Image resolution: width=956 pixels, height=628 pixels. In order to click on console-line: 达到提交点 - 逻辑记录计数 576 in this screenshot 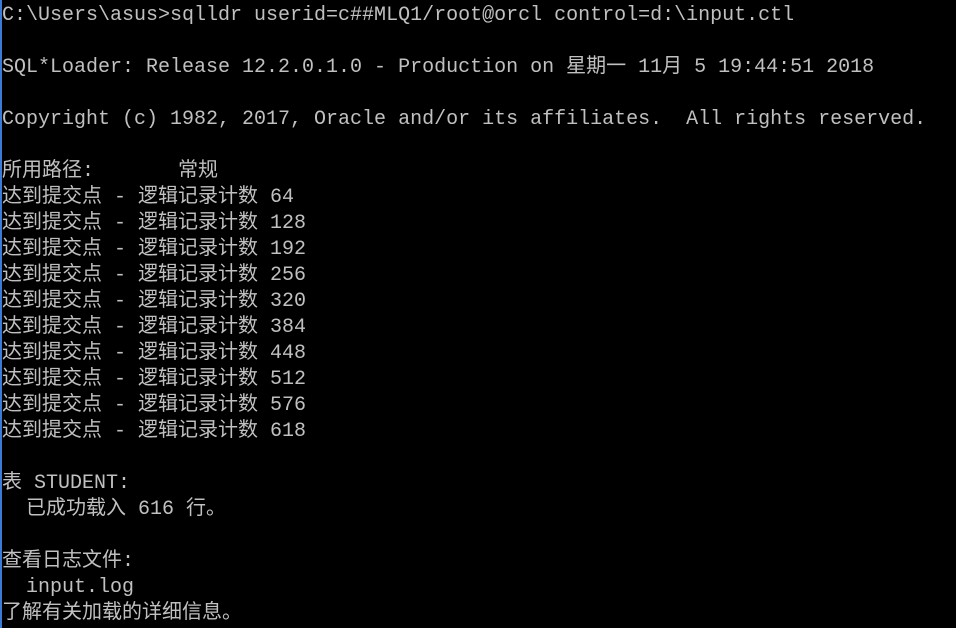, I will do `click(154, 405)`.